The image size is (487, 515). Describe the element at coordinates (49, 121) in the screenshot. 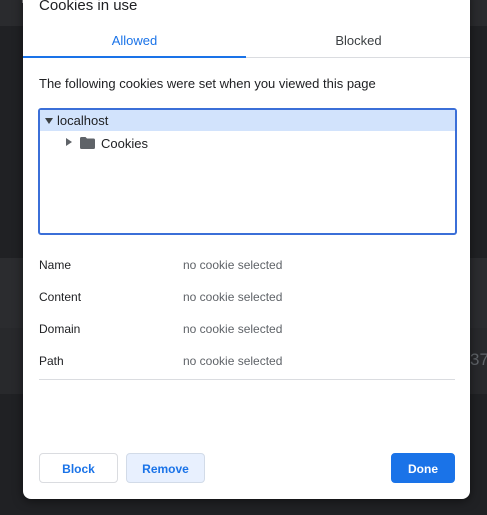

I see `expand-down-icon` at that location.